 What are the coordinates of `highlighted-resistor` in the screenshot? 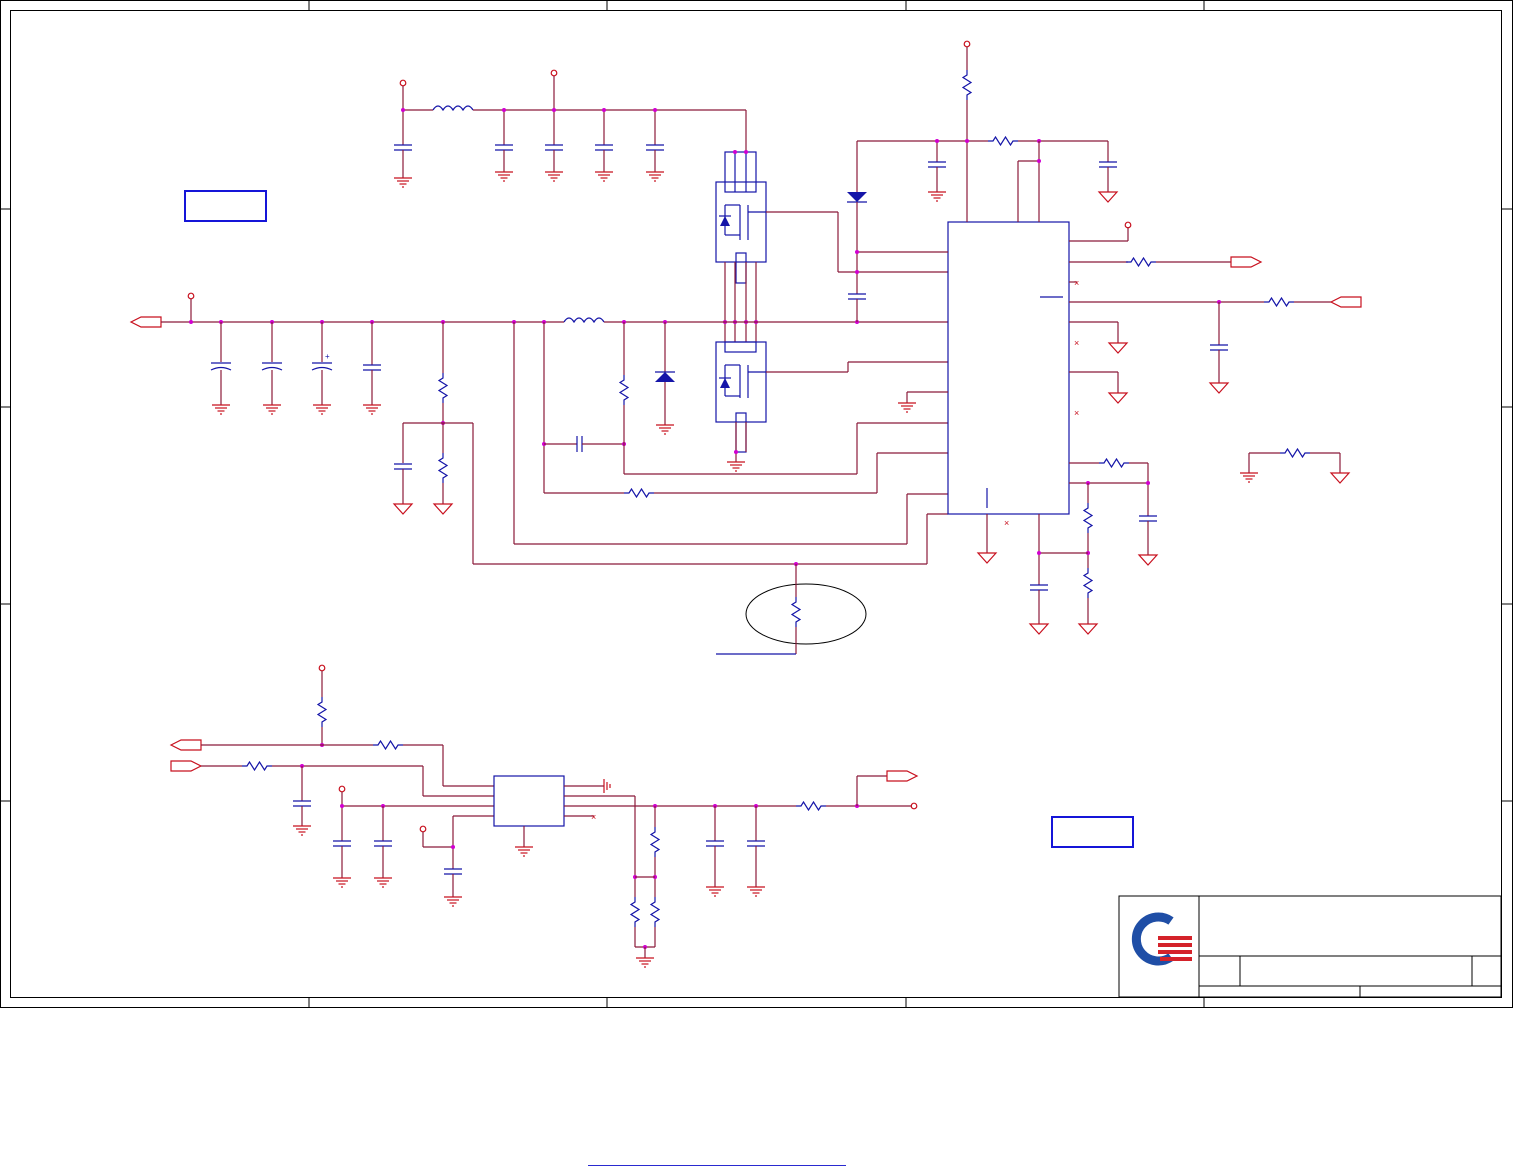 It's located at (791, 608).